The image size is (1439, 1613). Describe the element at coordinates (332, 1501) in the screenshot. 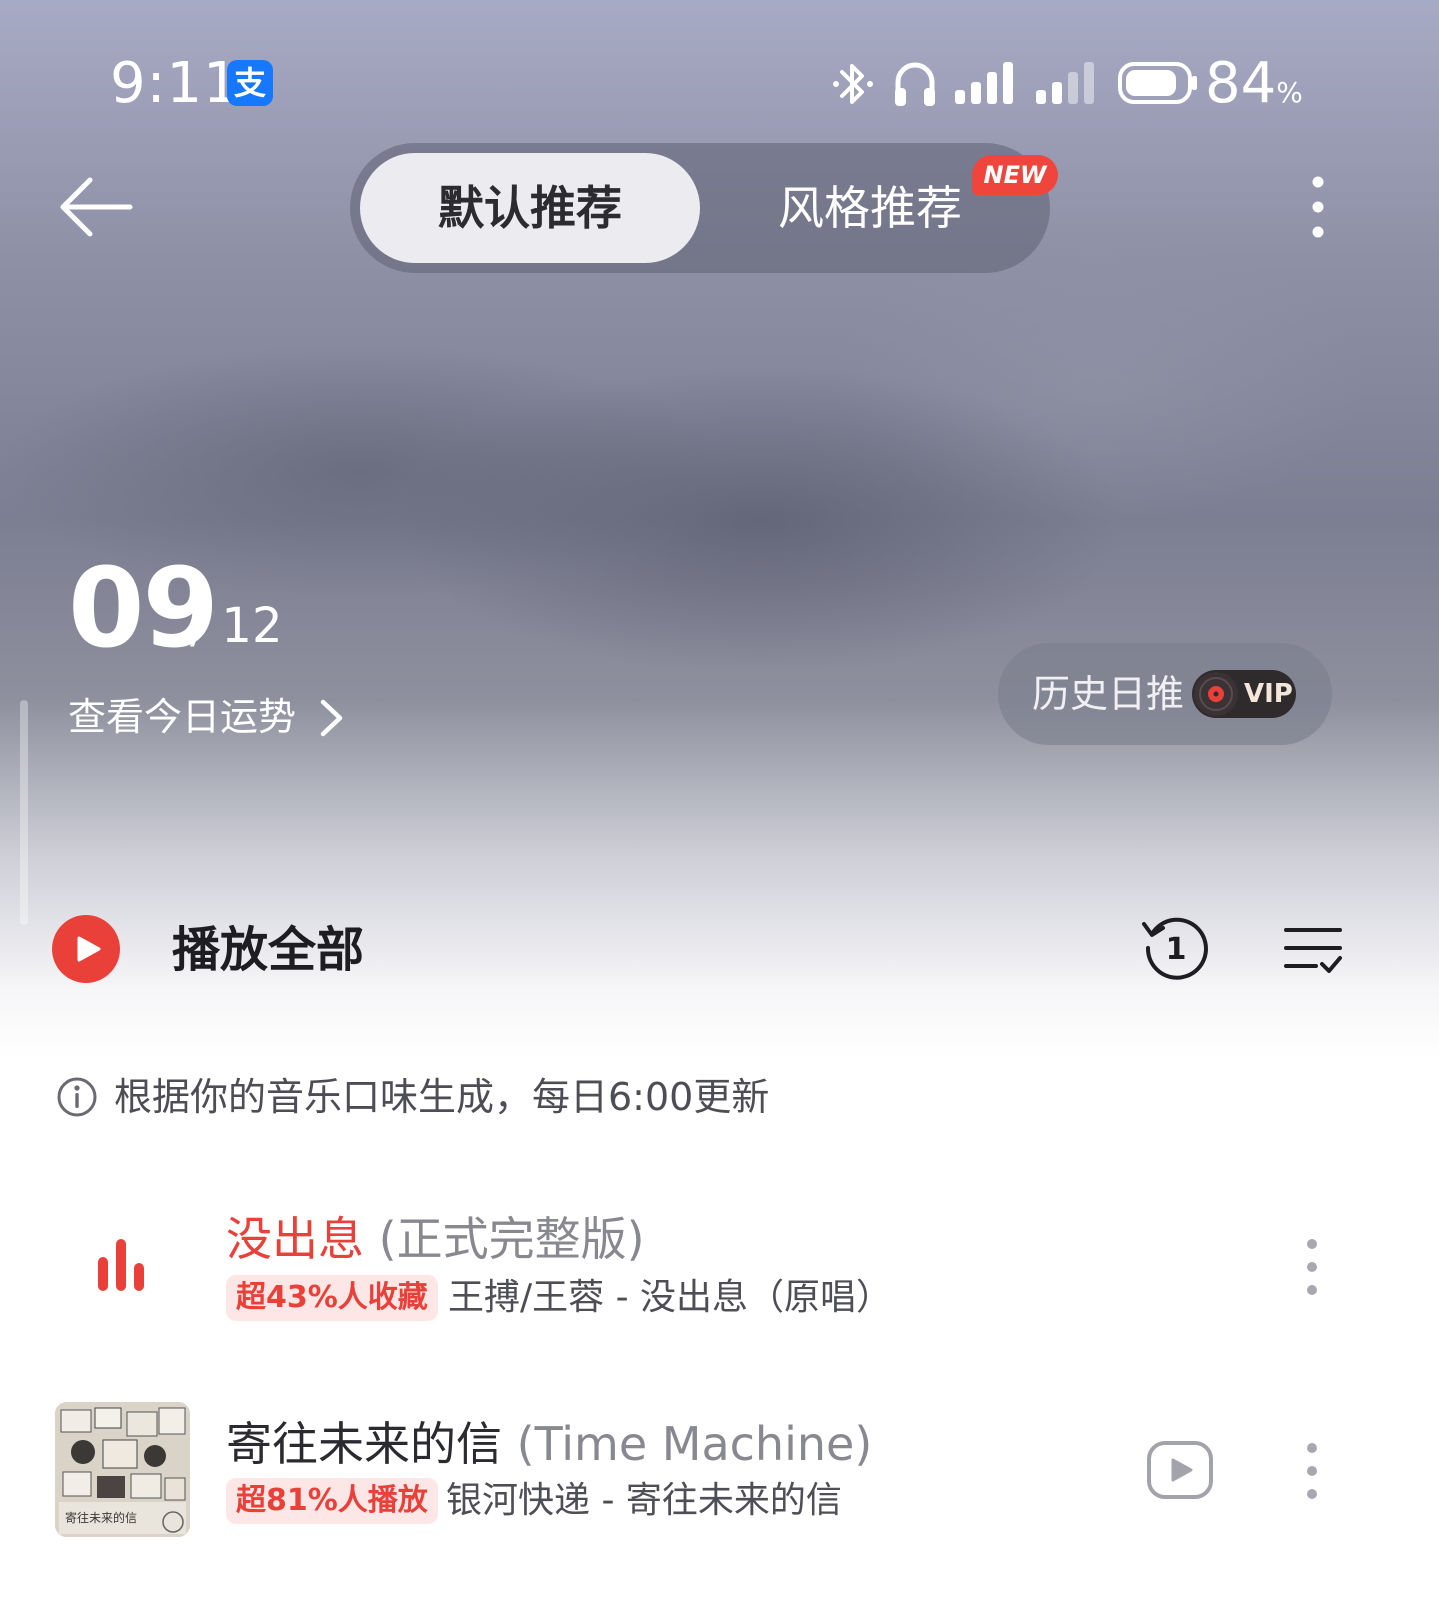

I see `song-tag: 超81%人播放` at that location.